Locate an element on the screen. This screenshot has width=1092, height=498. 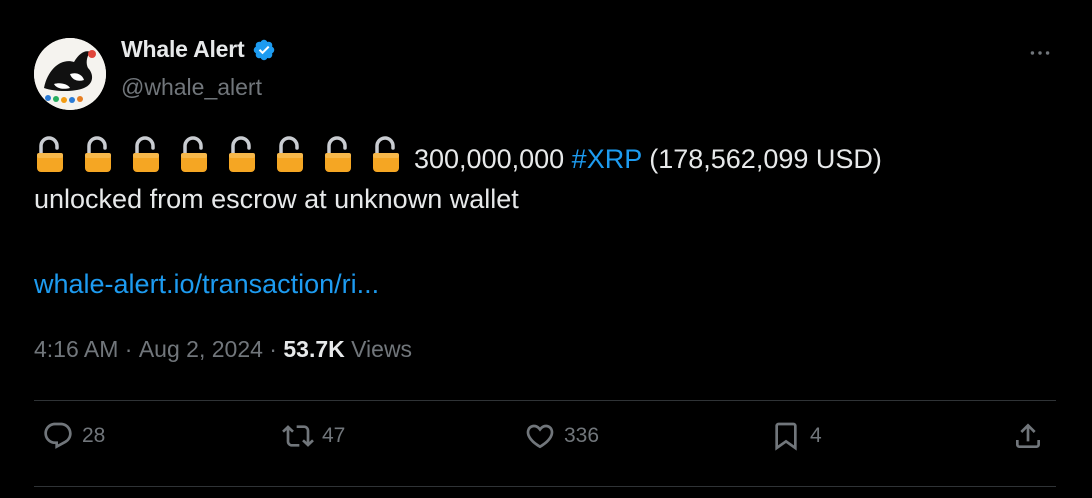
share-icon is located at coordinates (1028, 435).